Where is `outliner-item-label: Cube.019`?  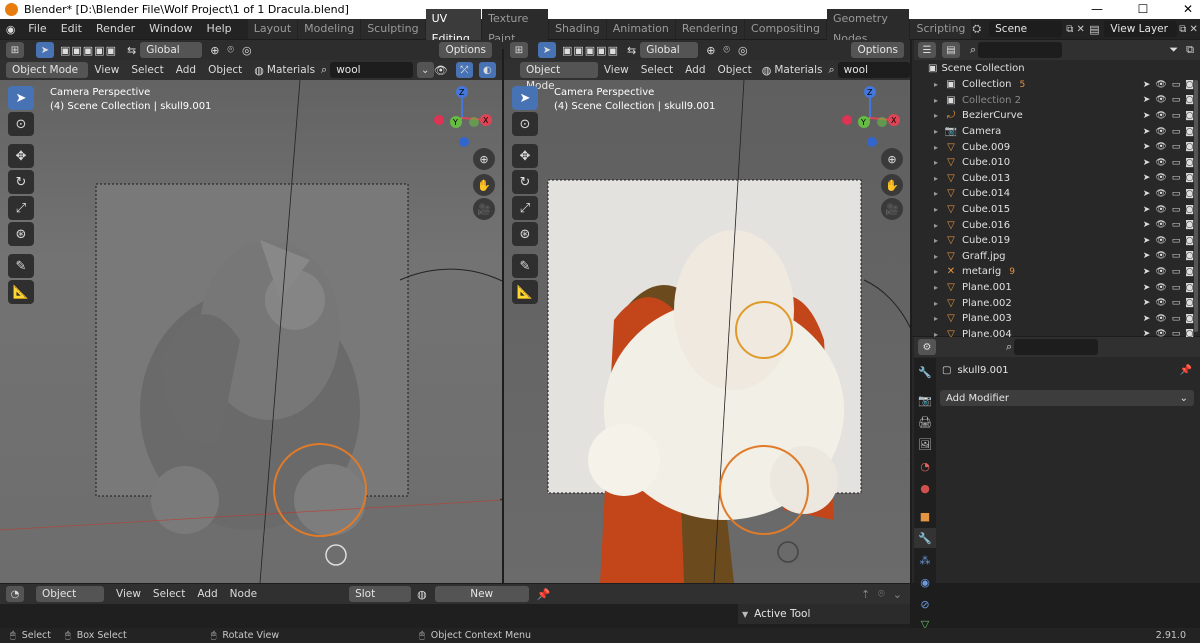
outliner-item-label: Cube.019 is located at coordinates (986, 240).